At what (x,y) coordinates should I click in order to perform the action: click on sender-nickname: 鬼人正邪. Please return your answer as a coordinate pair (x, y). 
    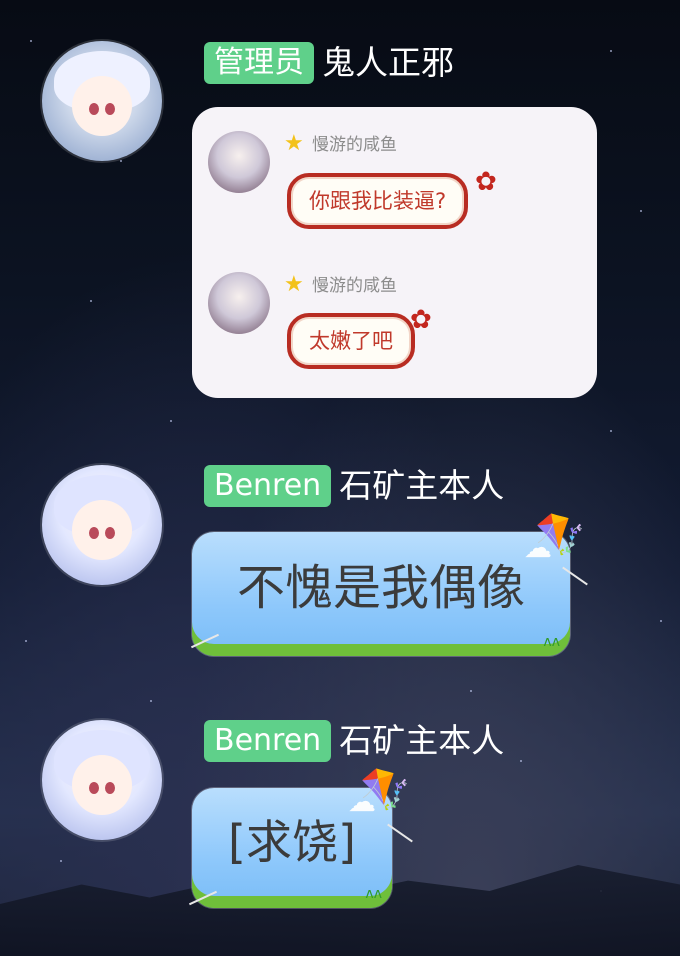
    Looking at the image, I should click on (388, 63).